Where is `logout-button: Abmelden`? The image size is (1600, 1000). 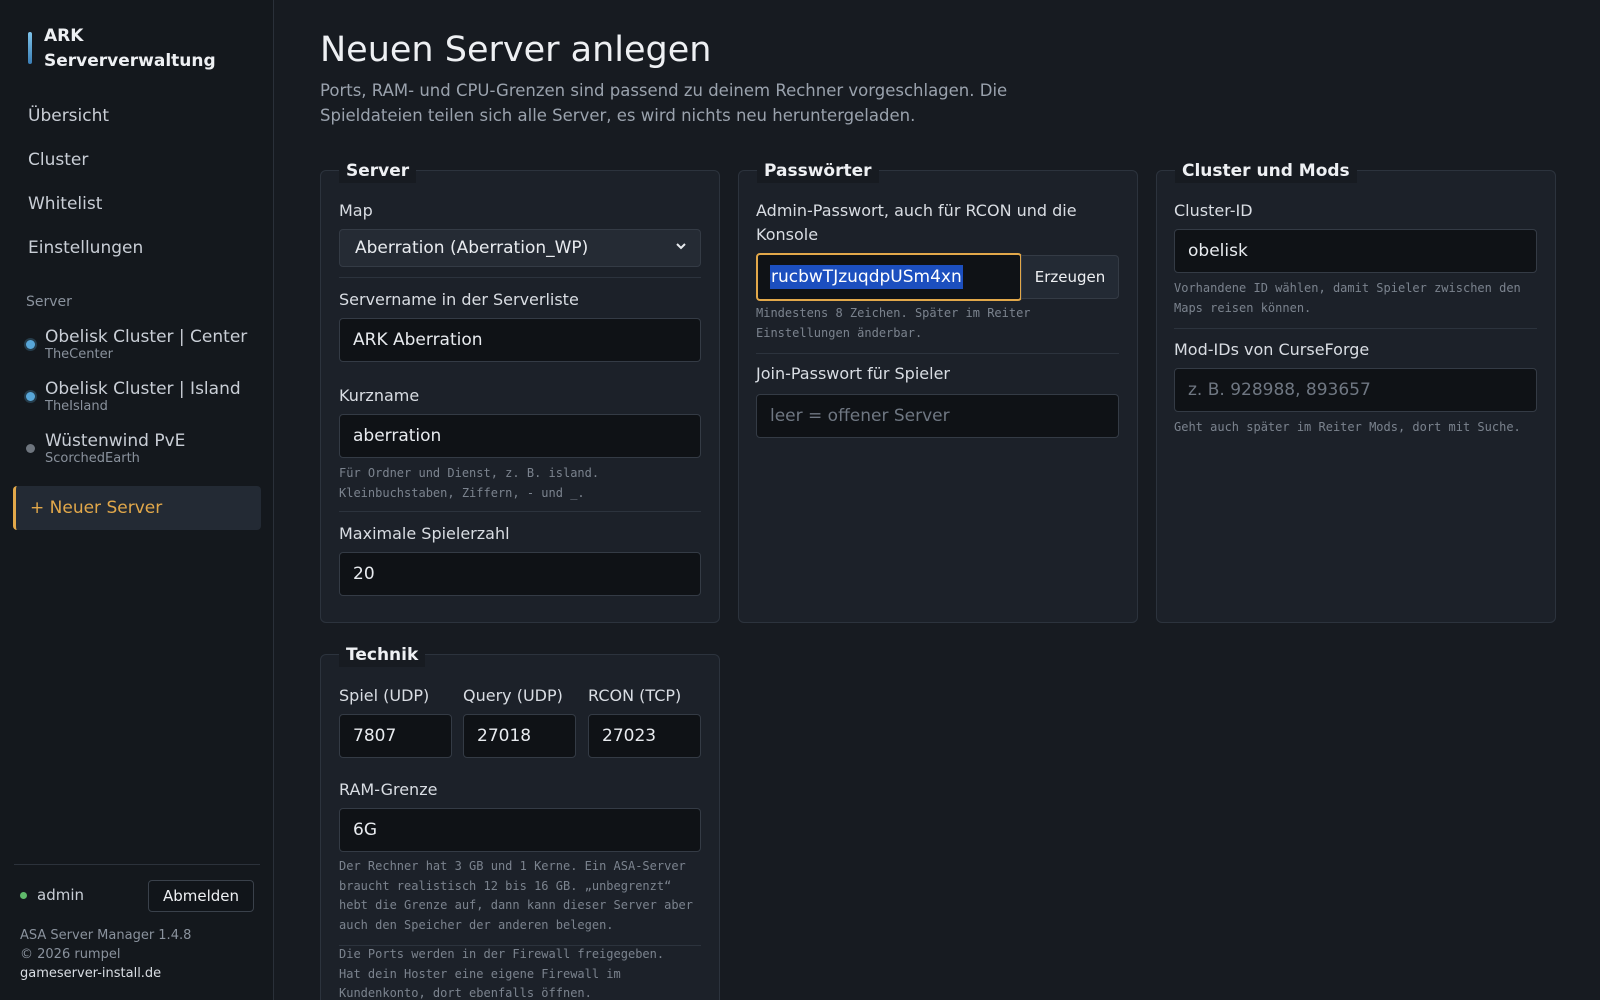 logout-button: Abmelden is located at coordinates (201, 896).